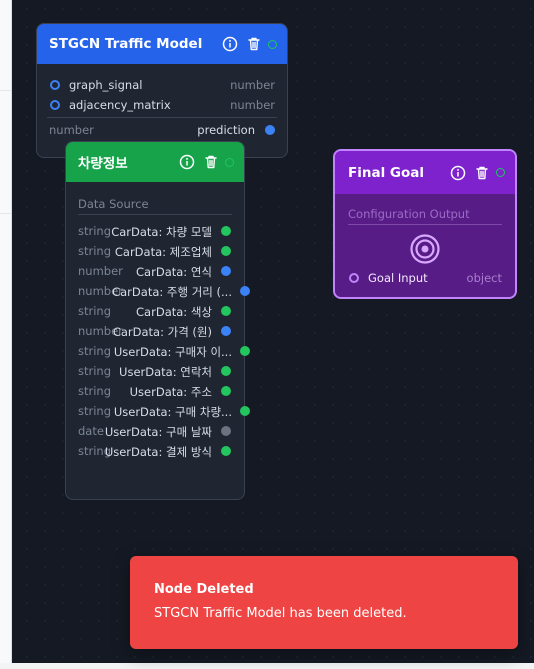  Describe the element at coordinates (103, 164) in the screenshot. I see `node-title: 차량정보` at that location.